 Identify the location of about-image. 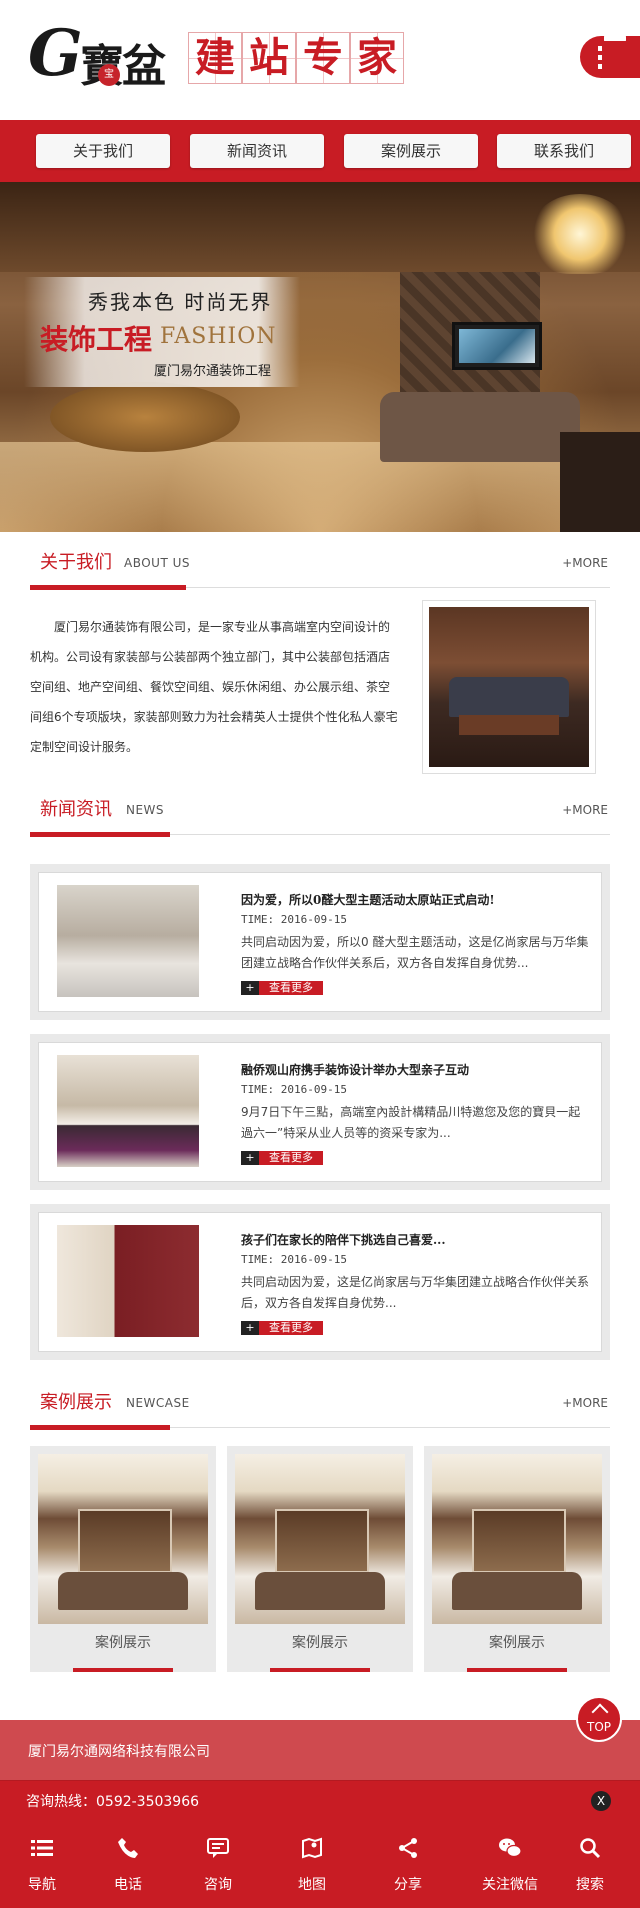
(509, 687).